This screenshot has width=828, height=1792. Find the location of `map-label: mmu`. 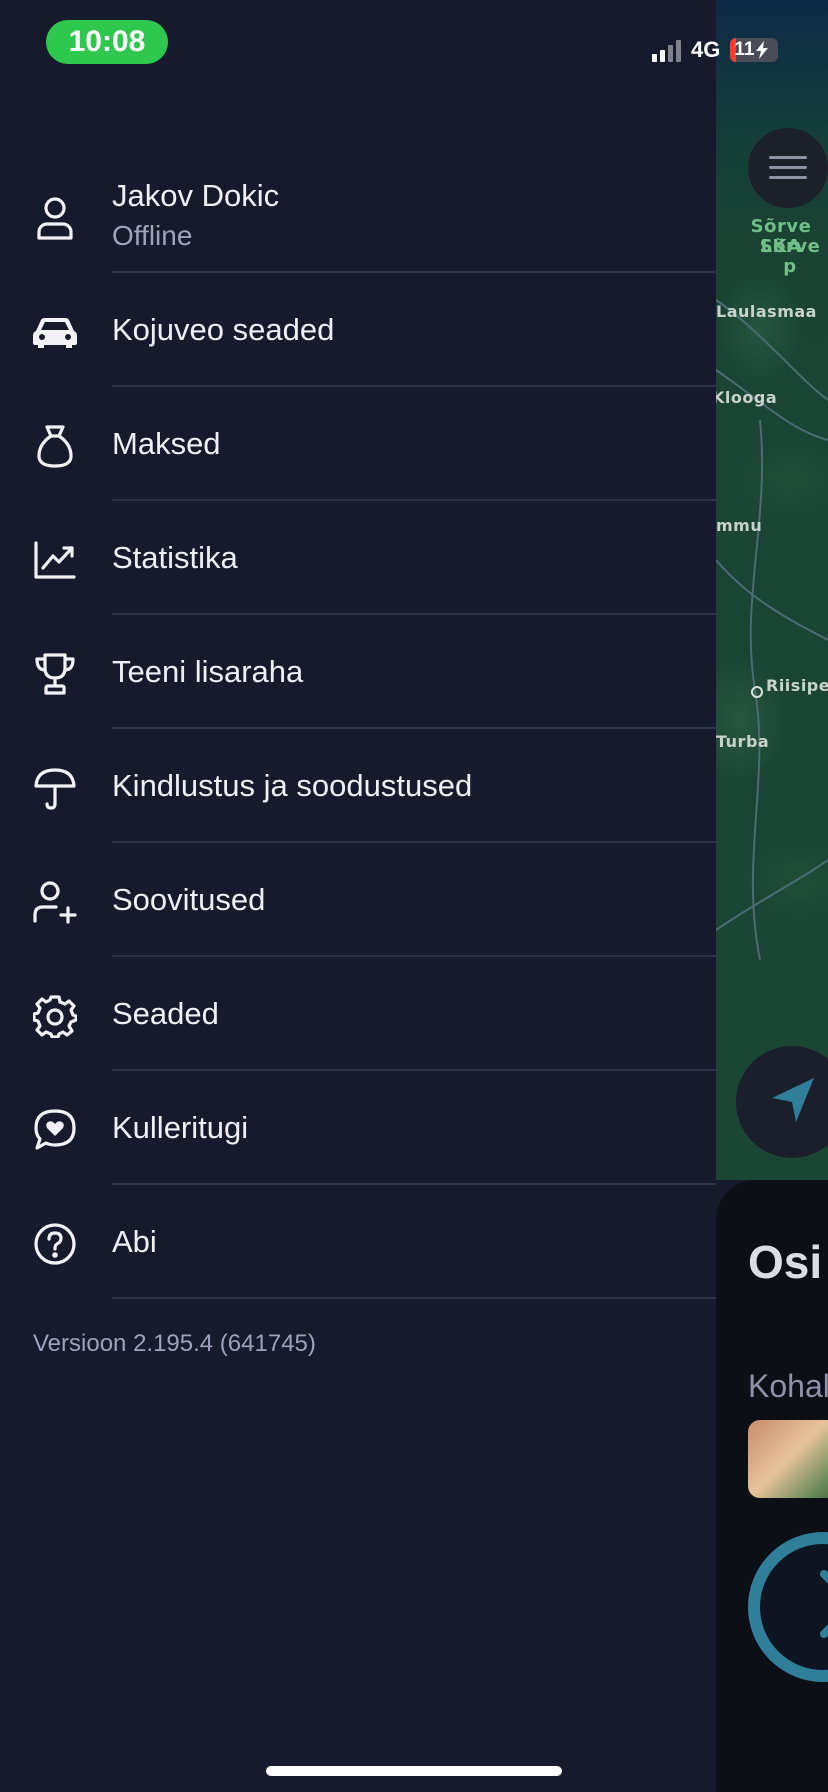

map-label: mmu is located at coordinates (739, 525).